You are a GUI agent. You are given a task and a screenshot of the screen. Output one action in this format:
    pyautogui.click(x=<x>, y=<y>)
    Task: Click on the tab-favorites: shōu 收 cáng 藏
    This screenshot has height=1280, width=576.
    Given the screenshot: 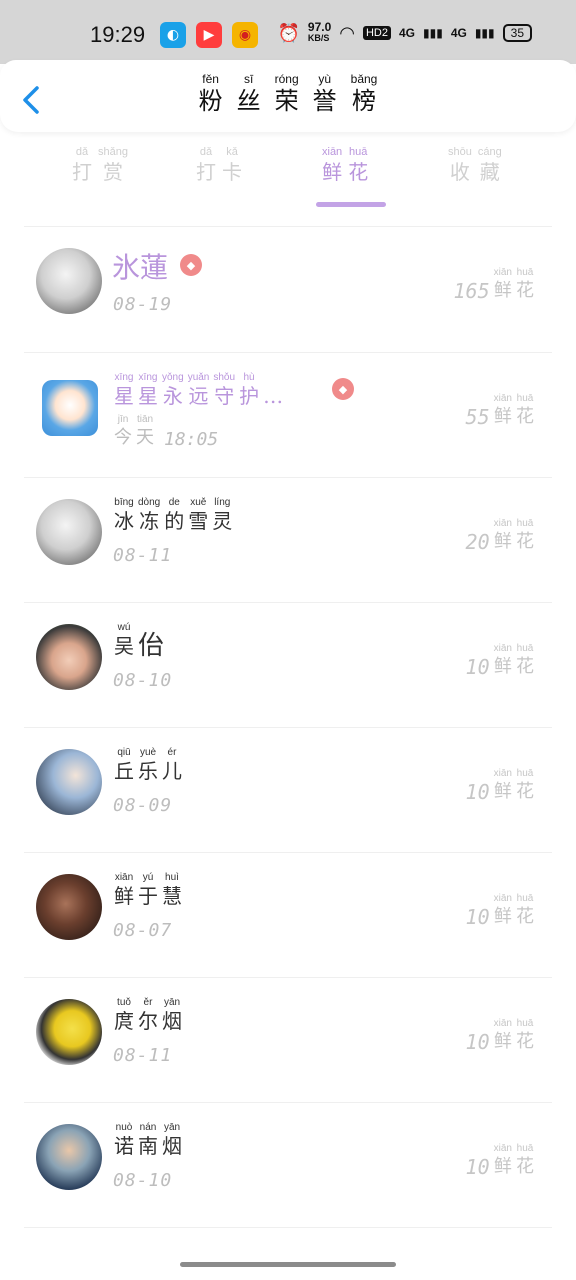 What is the action you would take?
    pyautogui.click(x=475, y=165)
    